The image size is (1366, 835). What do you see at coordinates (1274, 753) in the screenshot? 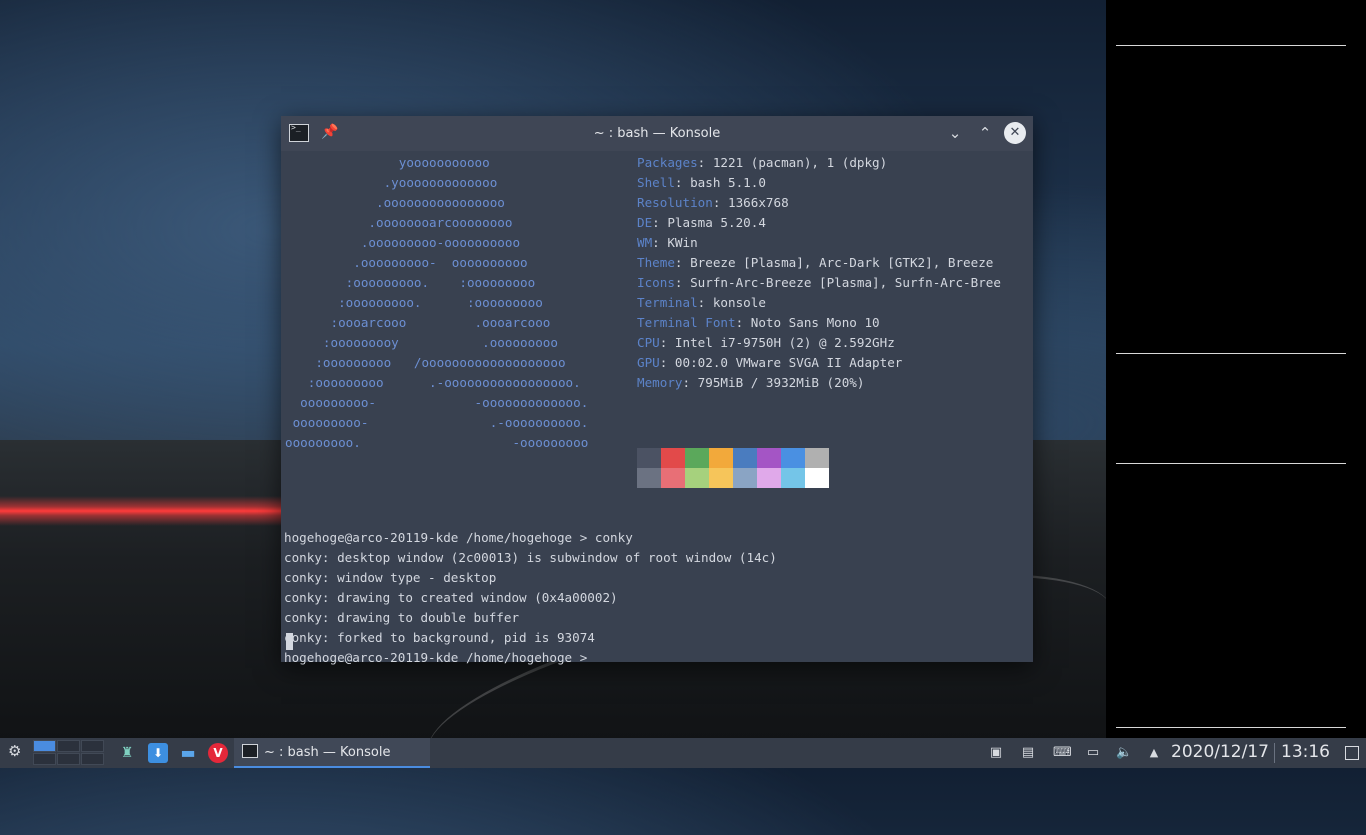
I see `clock-divider` at bounding box center [1274, 753].